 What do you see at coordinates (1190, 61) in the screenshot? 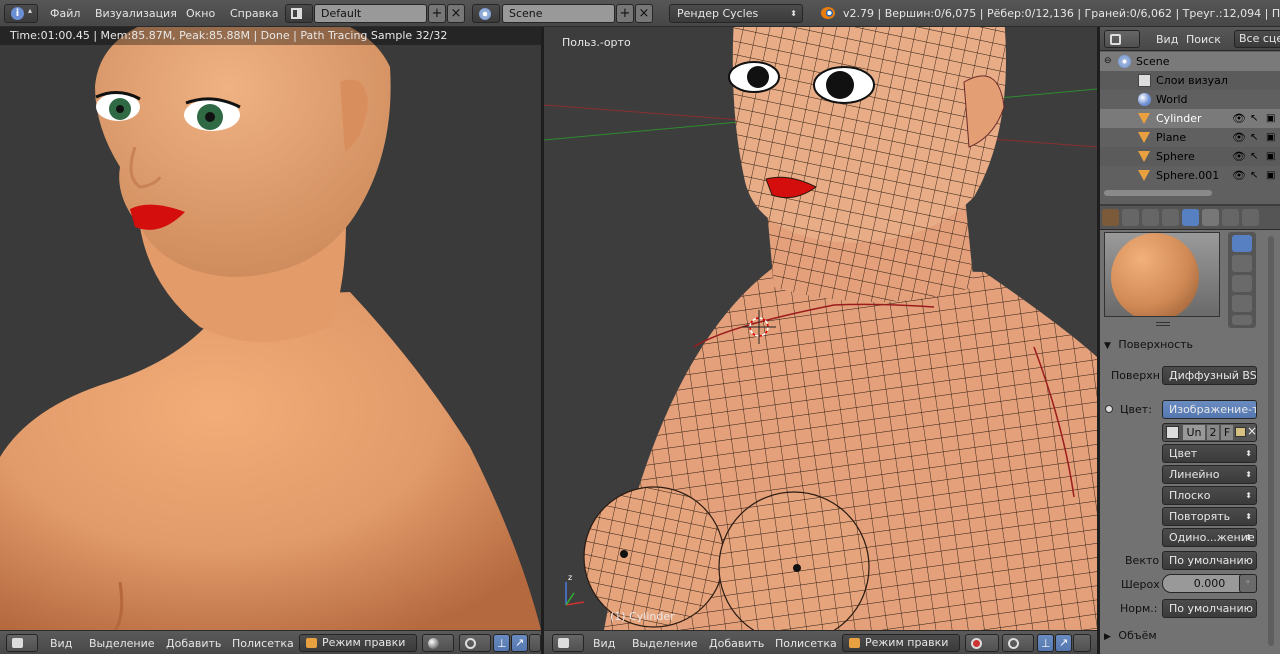
I see `outliner-row-scene: ⊖ Scene` at bounding box center [1190, 61].